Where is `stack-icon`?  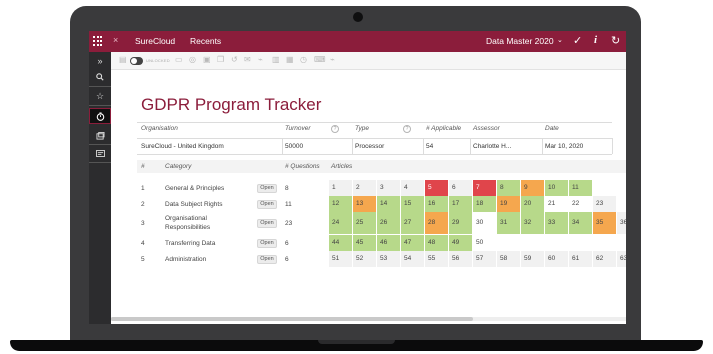 stack-icon is located at coordinates (100, 136).